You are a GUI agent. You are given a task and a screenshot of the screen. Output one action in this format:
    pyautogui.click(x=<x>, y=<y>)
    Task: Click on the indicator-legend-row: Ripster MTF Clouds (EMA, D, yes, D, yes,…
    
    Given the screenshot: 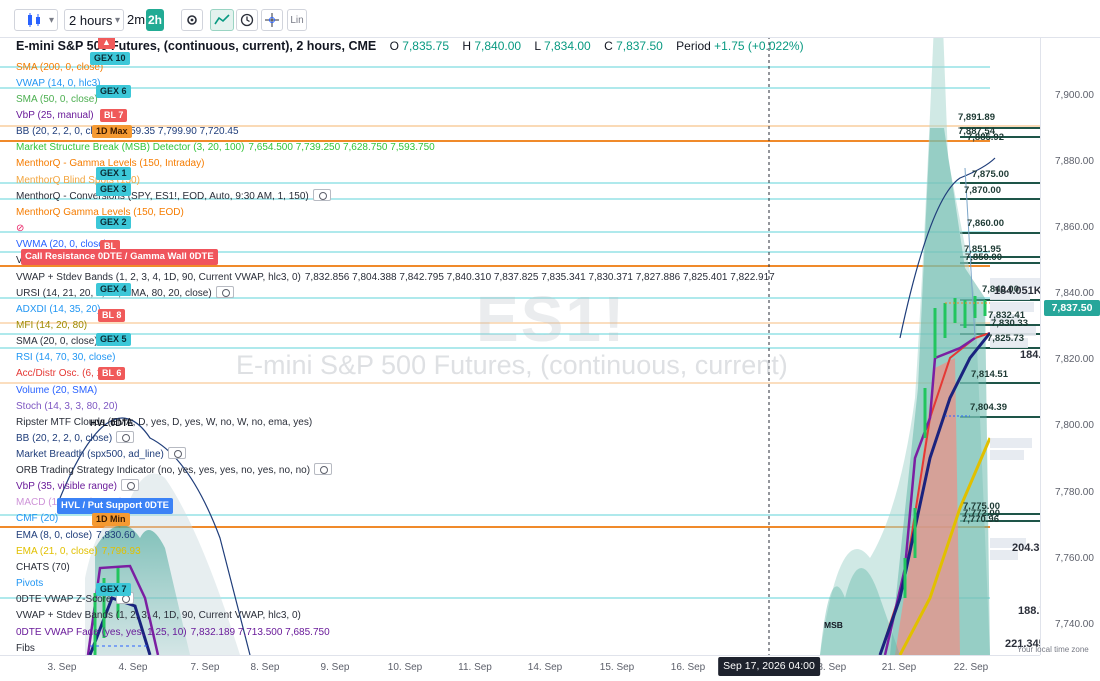 What is the action you would take?
    pyautogui.click(x=164, y=422)
    